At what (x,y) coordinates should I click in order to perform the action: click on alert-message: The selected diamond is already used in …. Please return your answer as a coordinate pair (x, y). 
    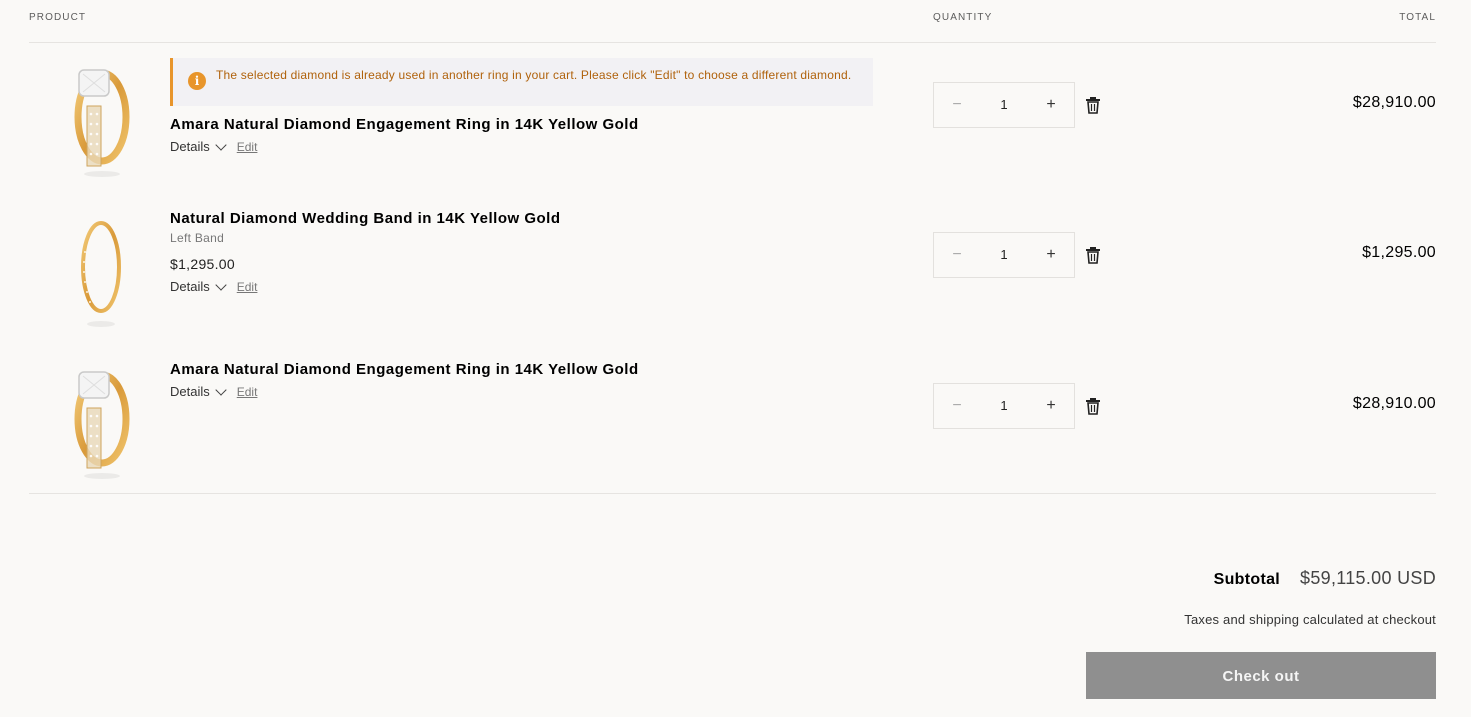
    Looking at the image, I should click on (534, 75).